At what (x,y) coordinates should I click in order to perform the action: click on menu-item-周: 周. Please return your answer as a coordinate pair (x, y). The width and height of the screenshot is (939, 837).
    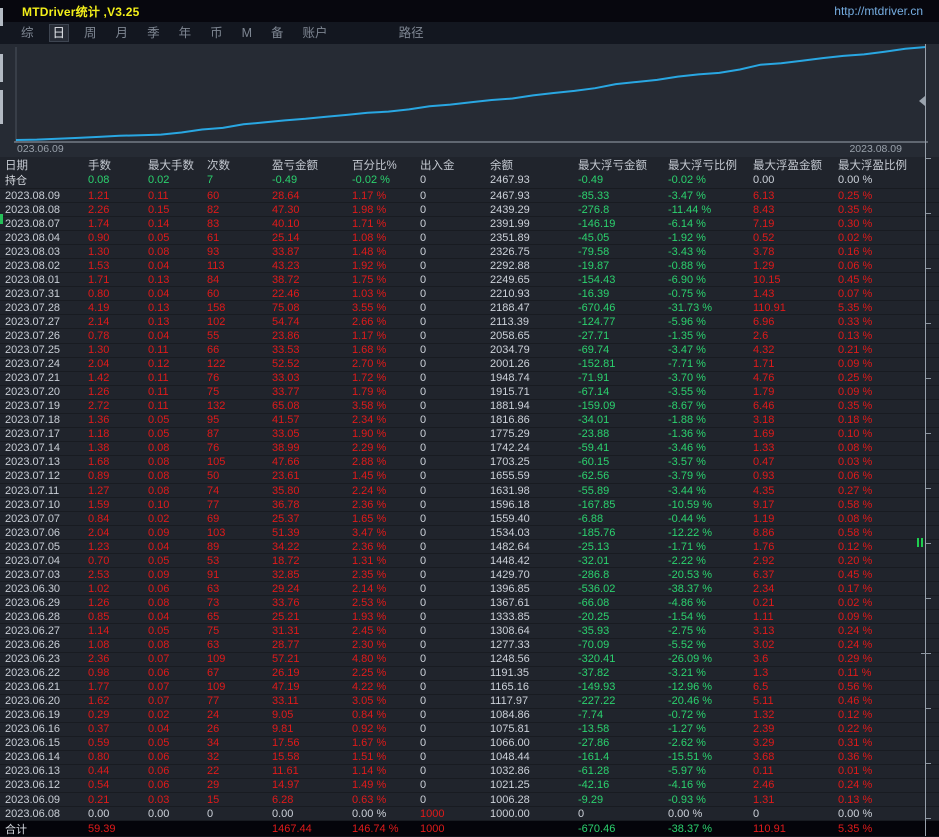
    Looking at the image, I should click on (90, 33).